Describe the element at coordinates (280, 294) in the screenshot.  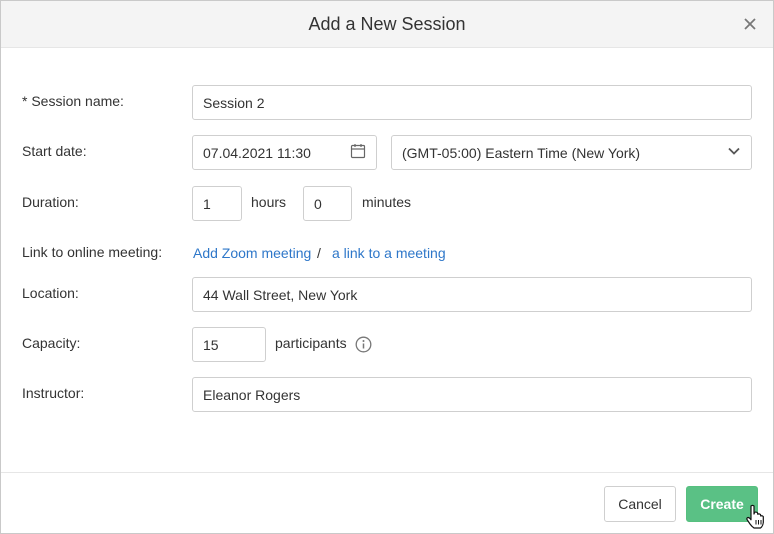
I see `location-value: 44 Wall Street, New York` at that location.